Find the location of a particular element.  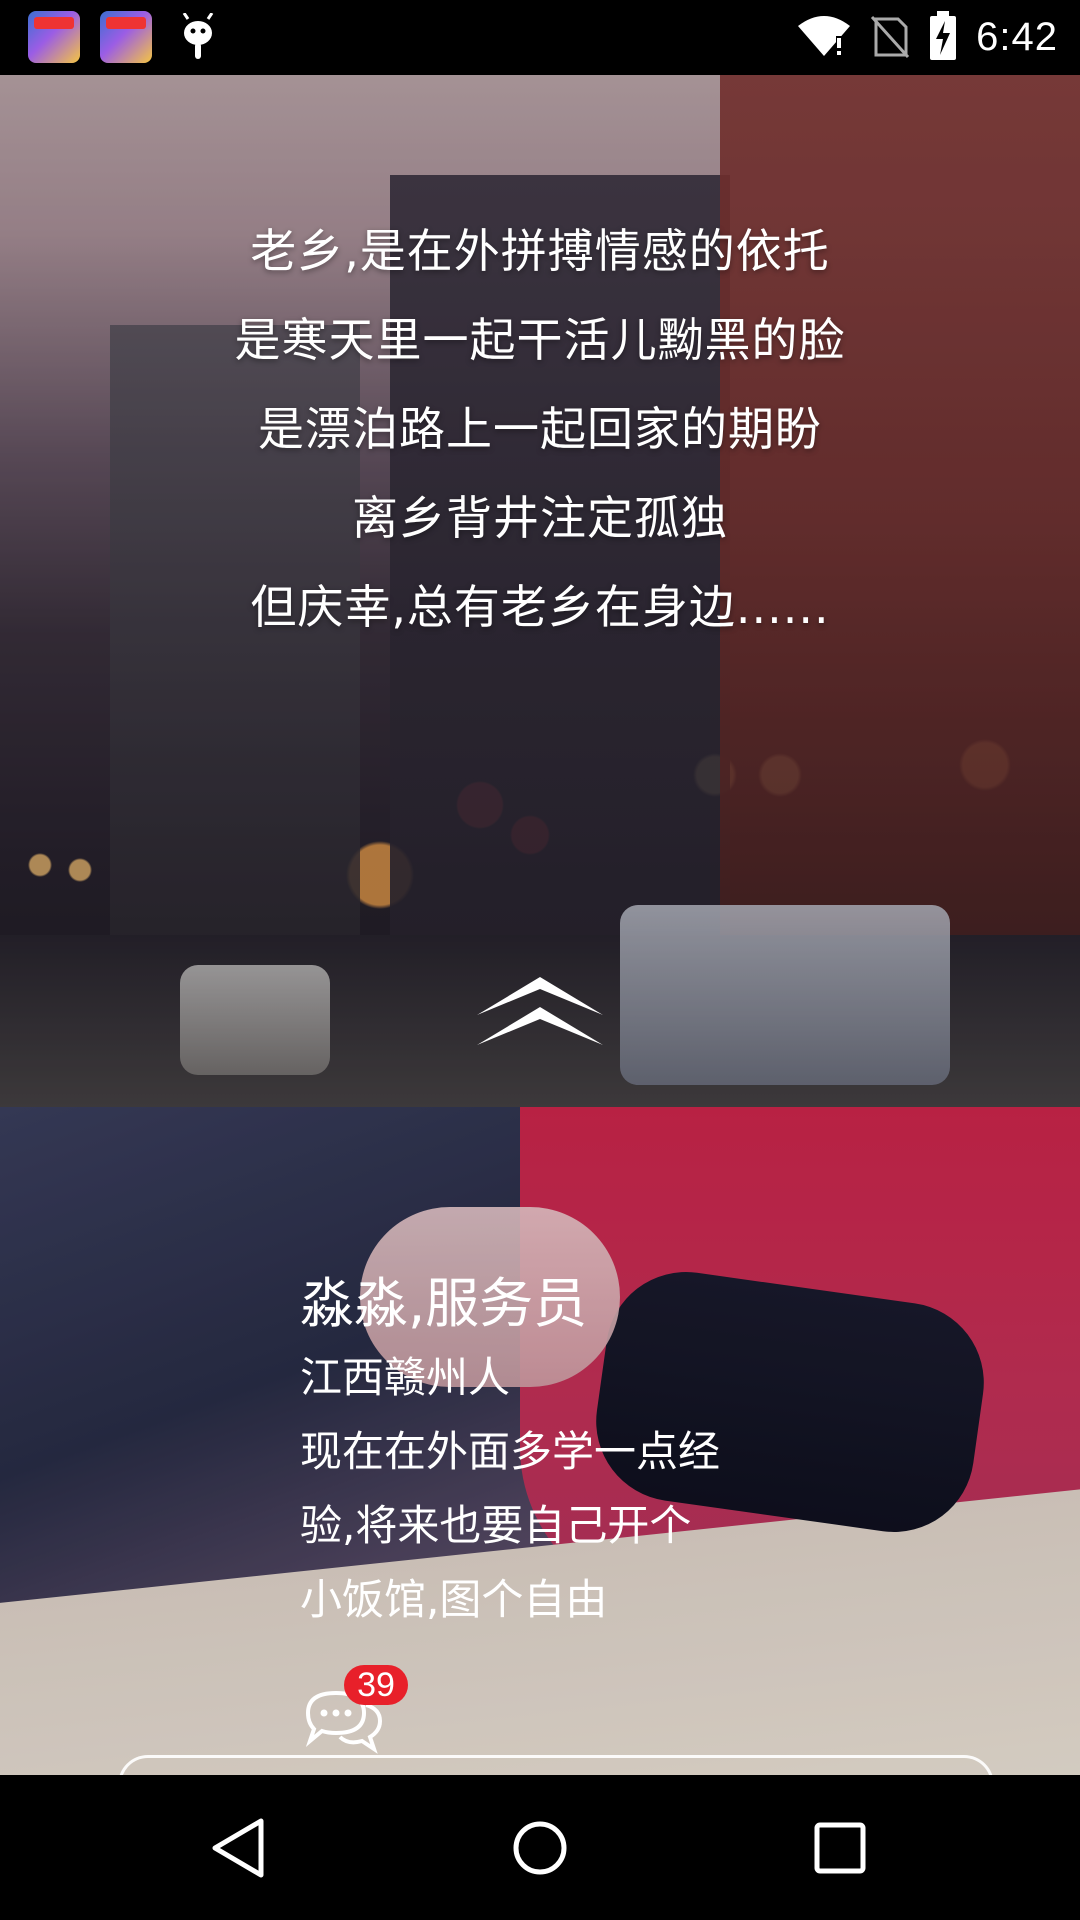

poem-line: 老乡,是在外拼搏情感的依托 is located at coordinates (540, 251).